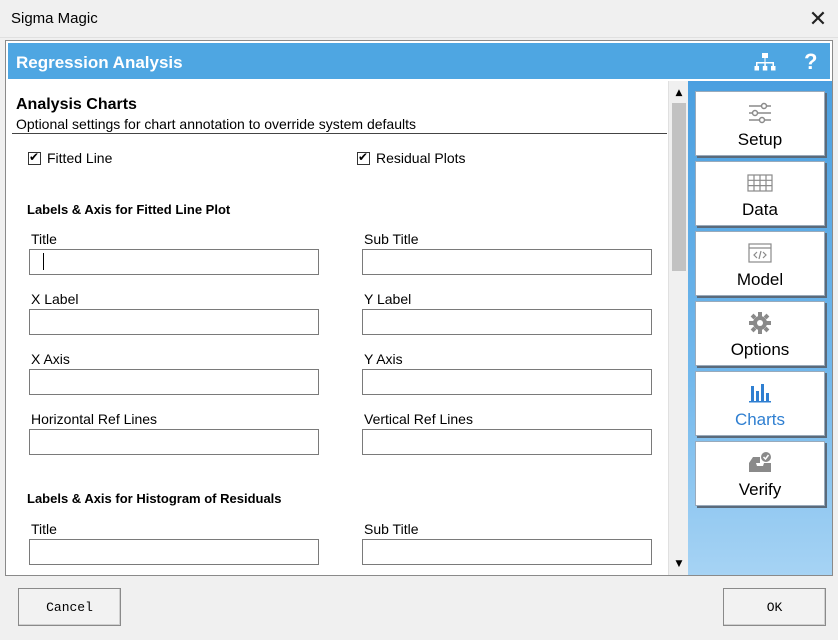  Describe the element at coordinates (54, 18) in the screenshot. I see `window-title: Sigma Magic` at that location.